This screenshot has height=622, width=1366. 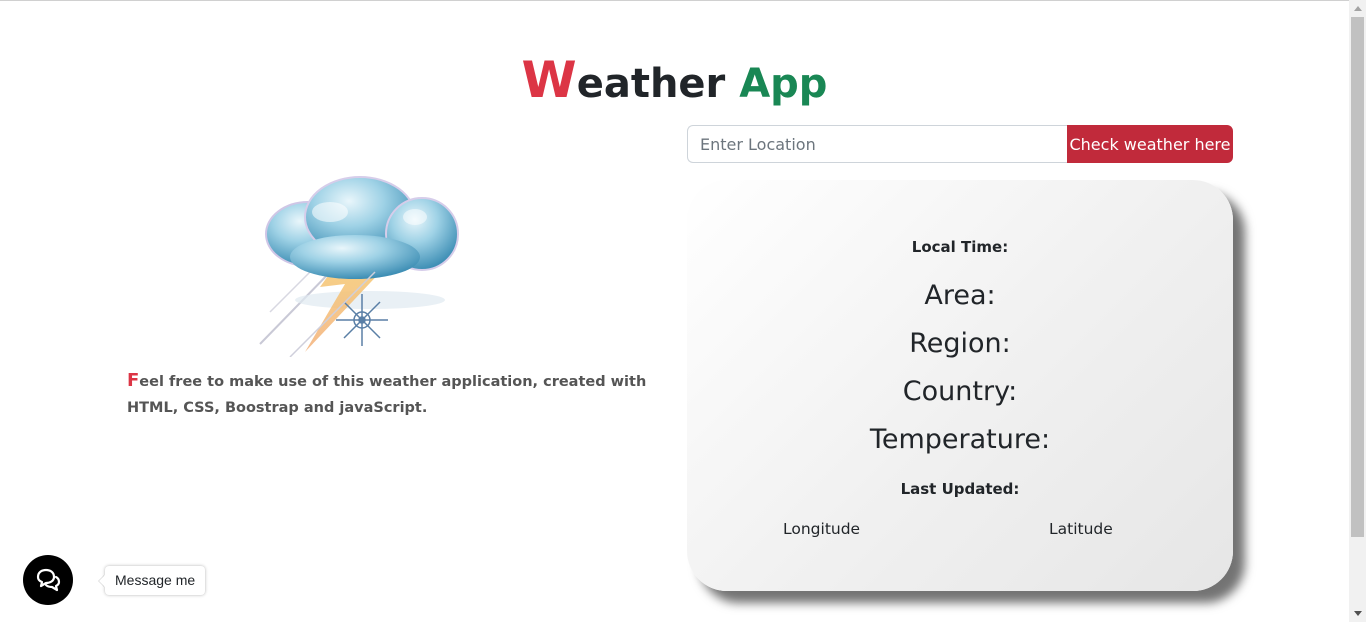 What do you see at coordinates (960, 247) in the screenshot?
I see `local-time-label: Local Time:` at bounding box center [960, 247].